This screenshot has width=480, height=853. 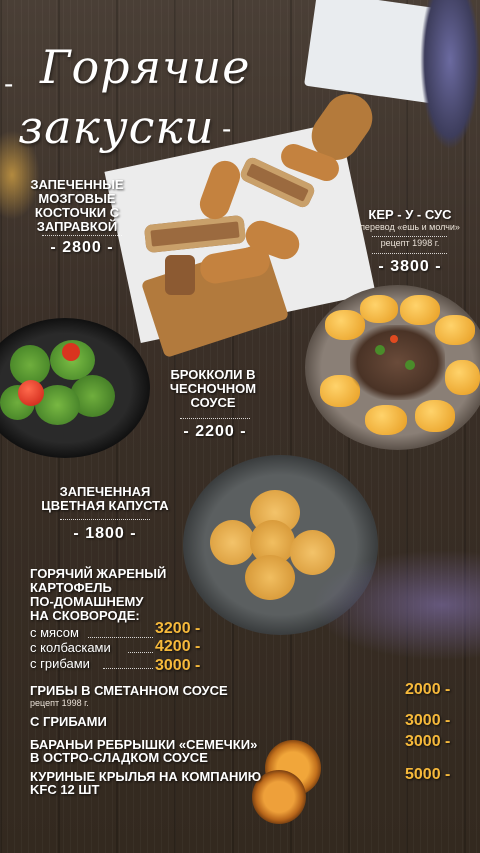 I want to click on broccoli-divider, so click(x=215, y=418).